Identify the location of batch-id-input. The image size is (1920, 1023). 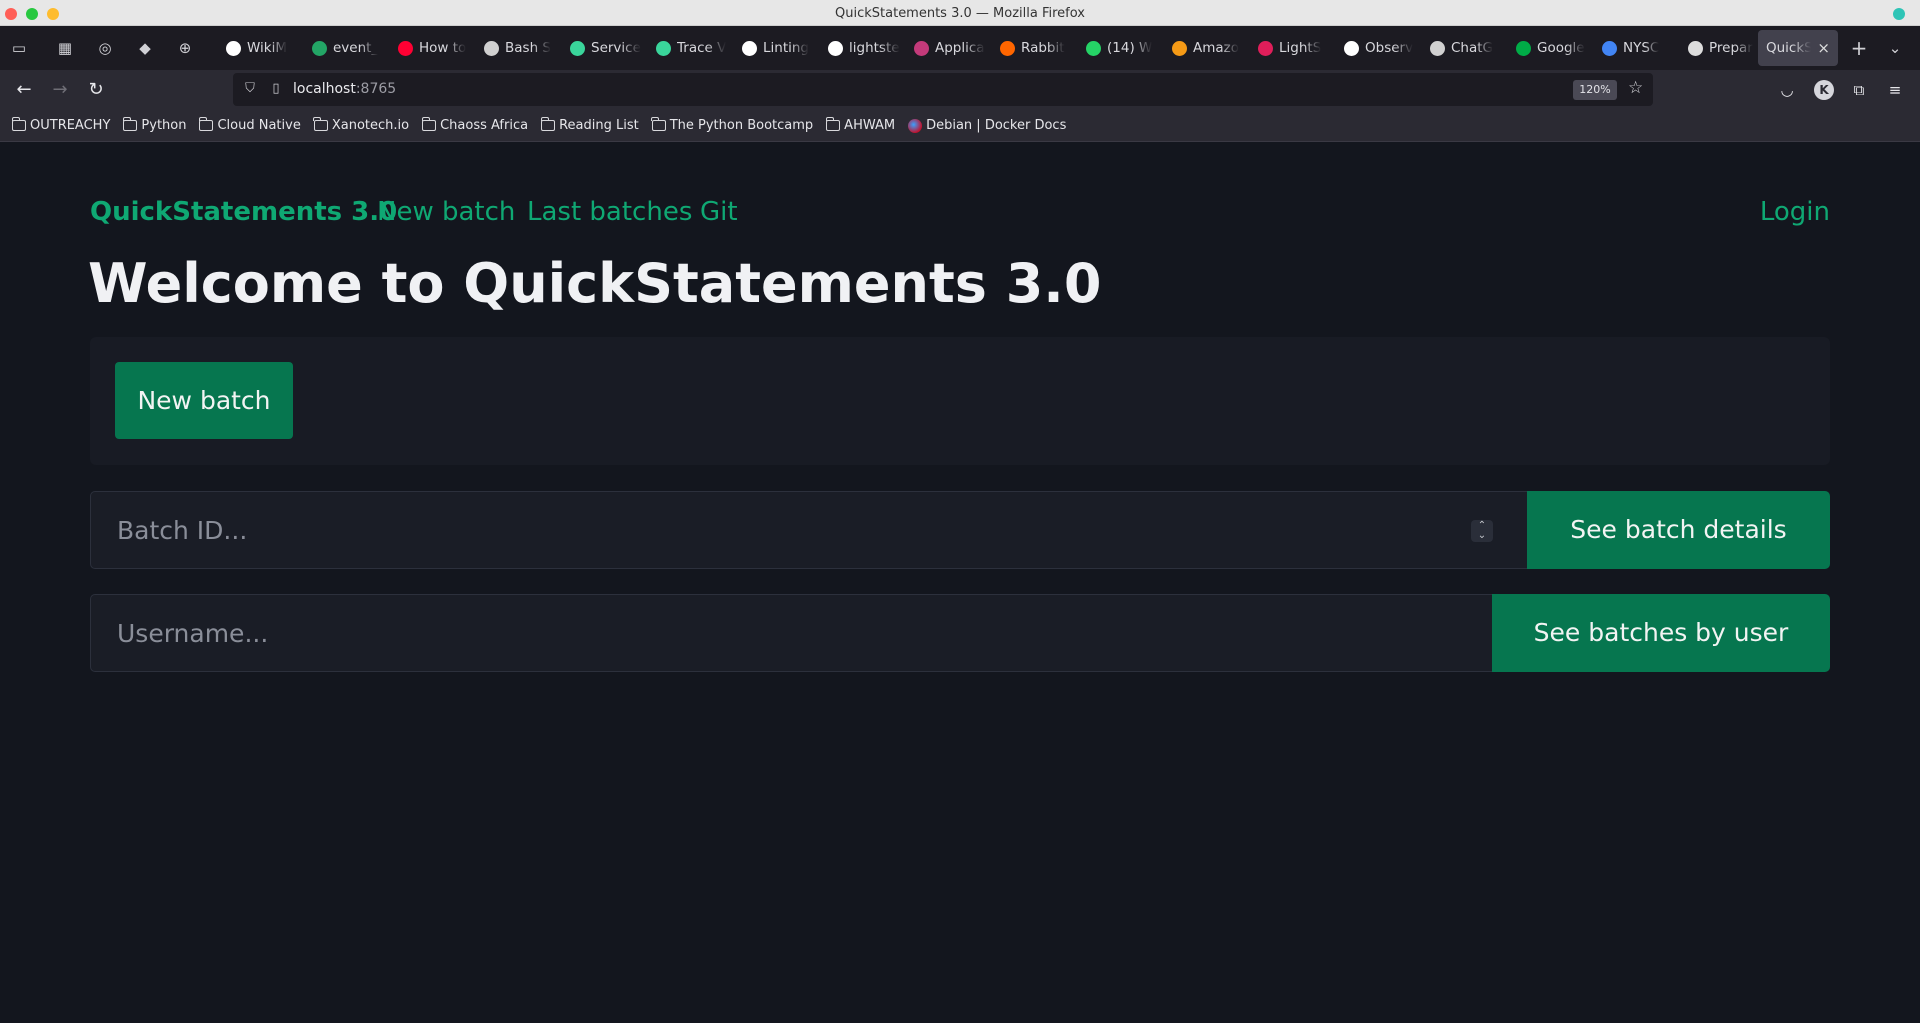
(809, 530).